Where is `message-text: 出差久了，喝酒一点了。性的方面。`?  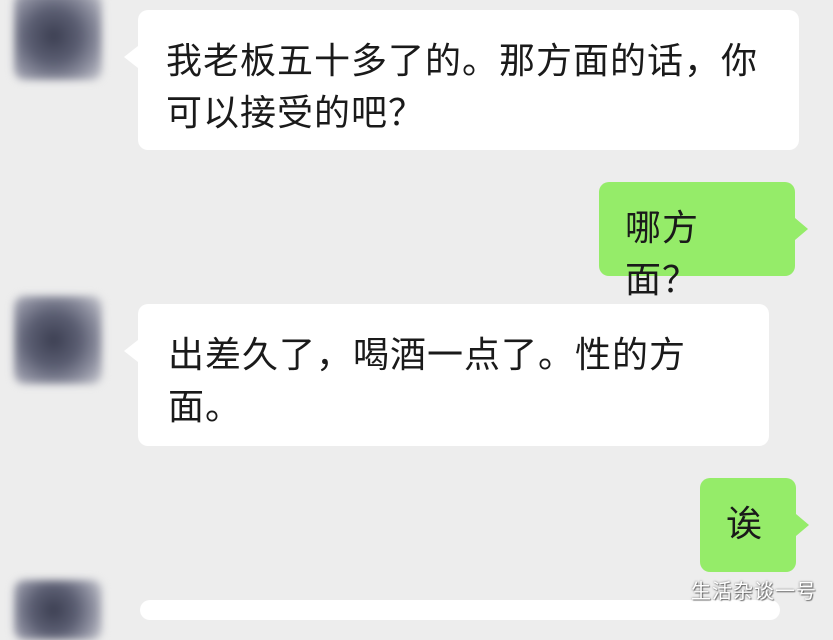 message-text: 出差久了，喝酒一点了。性的方面。 is located at coordinates (427, 381).